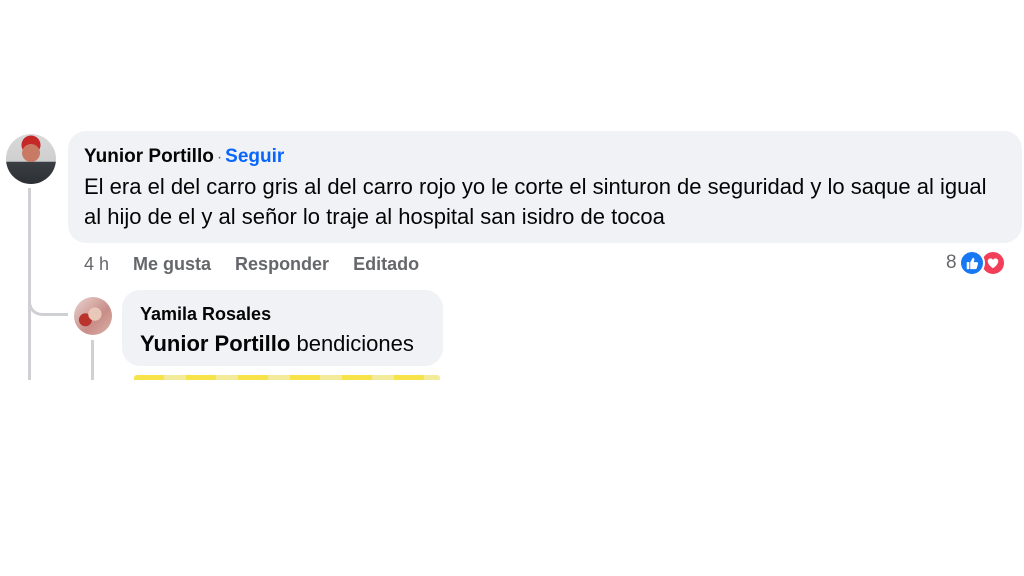 The image size is (1024, 576). Describe the element at coordinates (287, 377) in the screenshot. I see `sticker-preview` at that location.